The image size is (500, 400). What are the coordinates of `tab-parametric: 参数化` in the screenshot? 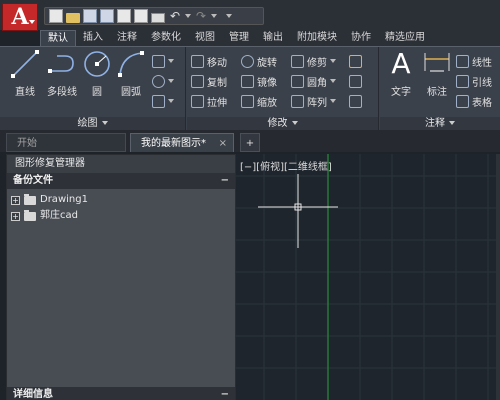 It's located at (166, 38).